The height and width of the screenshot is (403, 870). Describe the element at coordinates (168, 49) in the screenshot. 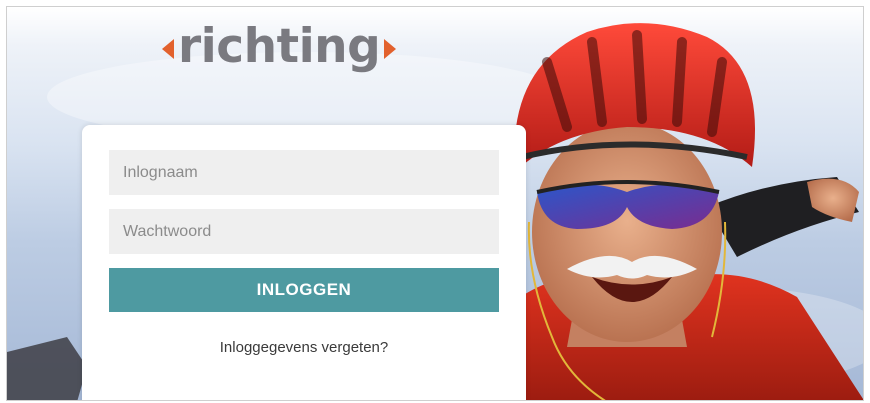

I see `logo-left-arrow-icon` at that location.